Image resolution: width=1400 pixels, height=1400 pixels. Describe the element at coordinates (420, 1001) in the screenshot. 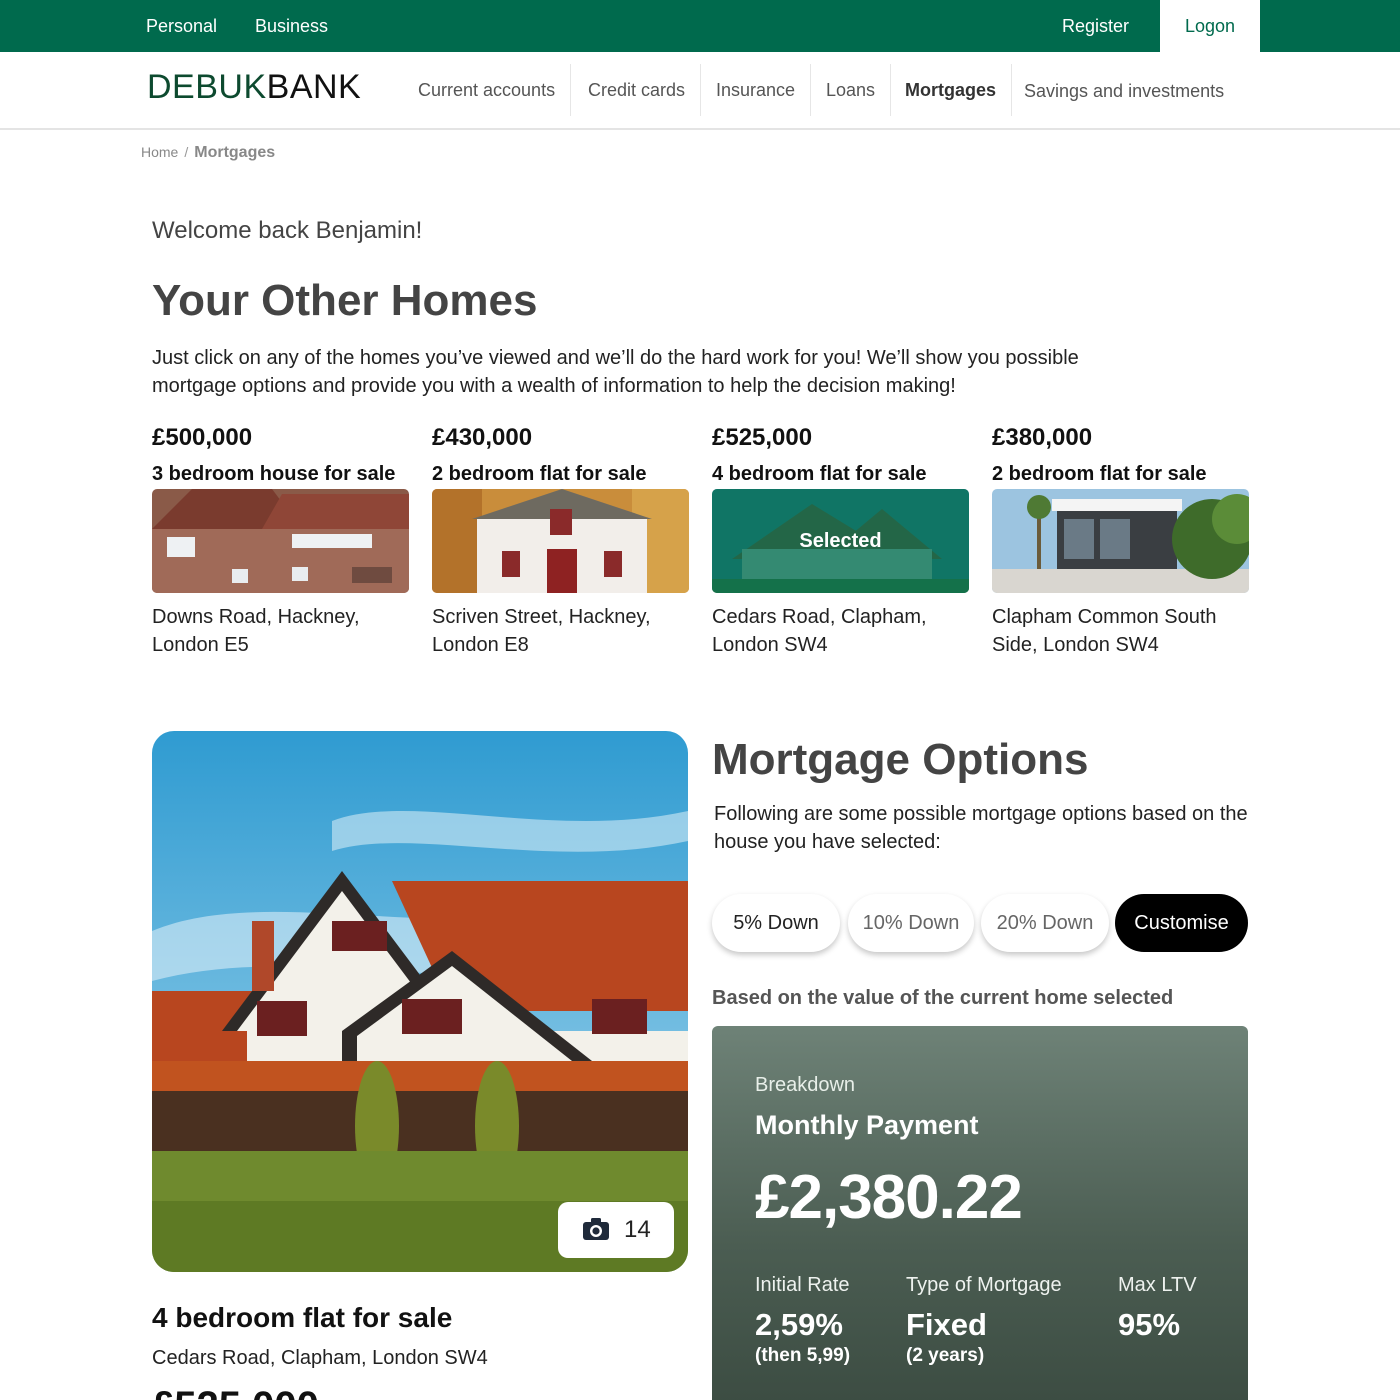

I see `selected-home-photo` at that location.